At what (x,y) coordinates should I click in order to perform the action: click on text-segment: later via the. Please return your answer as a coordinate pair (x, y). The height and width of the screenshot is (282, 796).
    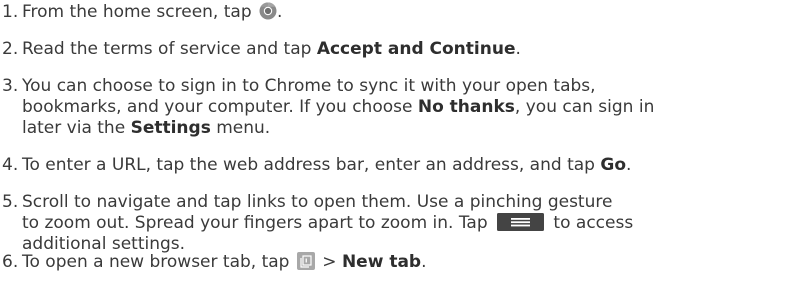
    Looking at the image, I should click on (76, 128).